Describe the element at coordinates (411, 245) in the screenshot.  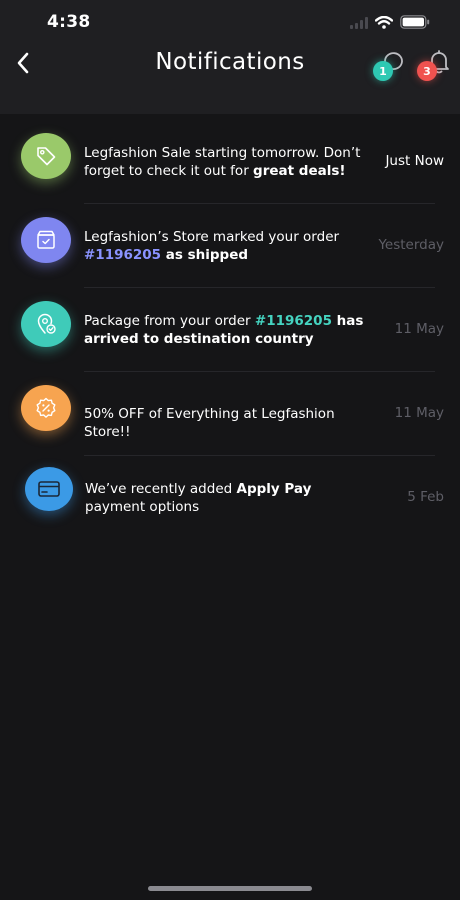
I see `notification-time: Yesterday` at that location.